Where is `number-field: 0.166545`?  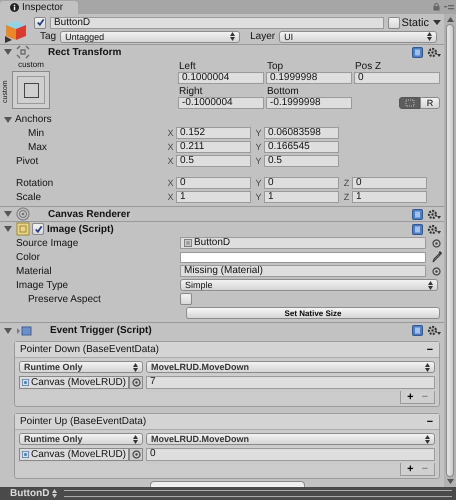
number-field: 0.166545 is located at coordinates (301, 147).